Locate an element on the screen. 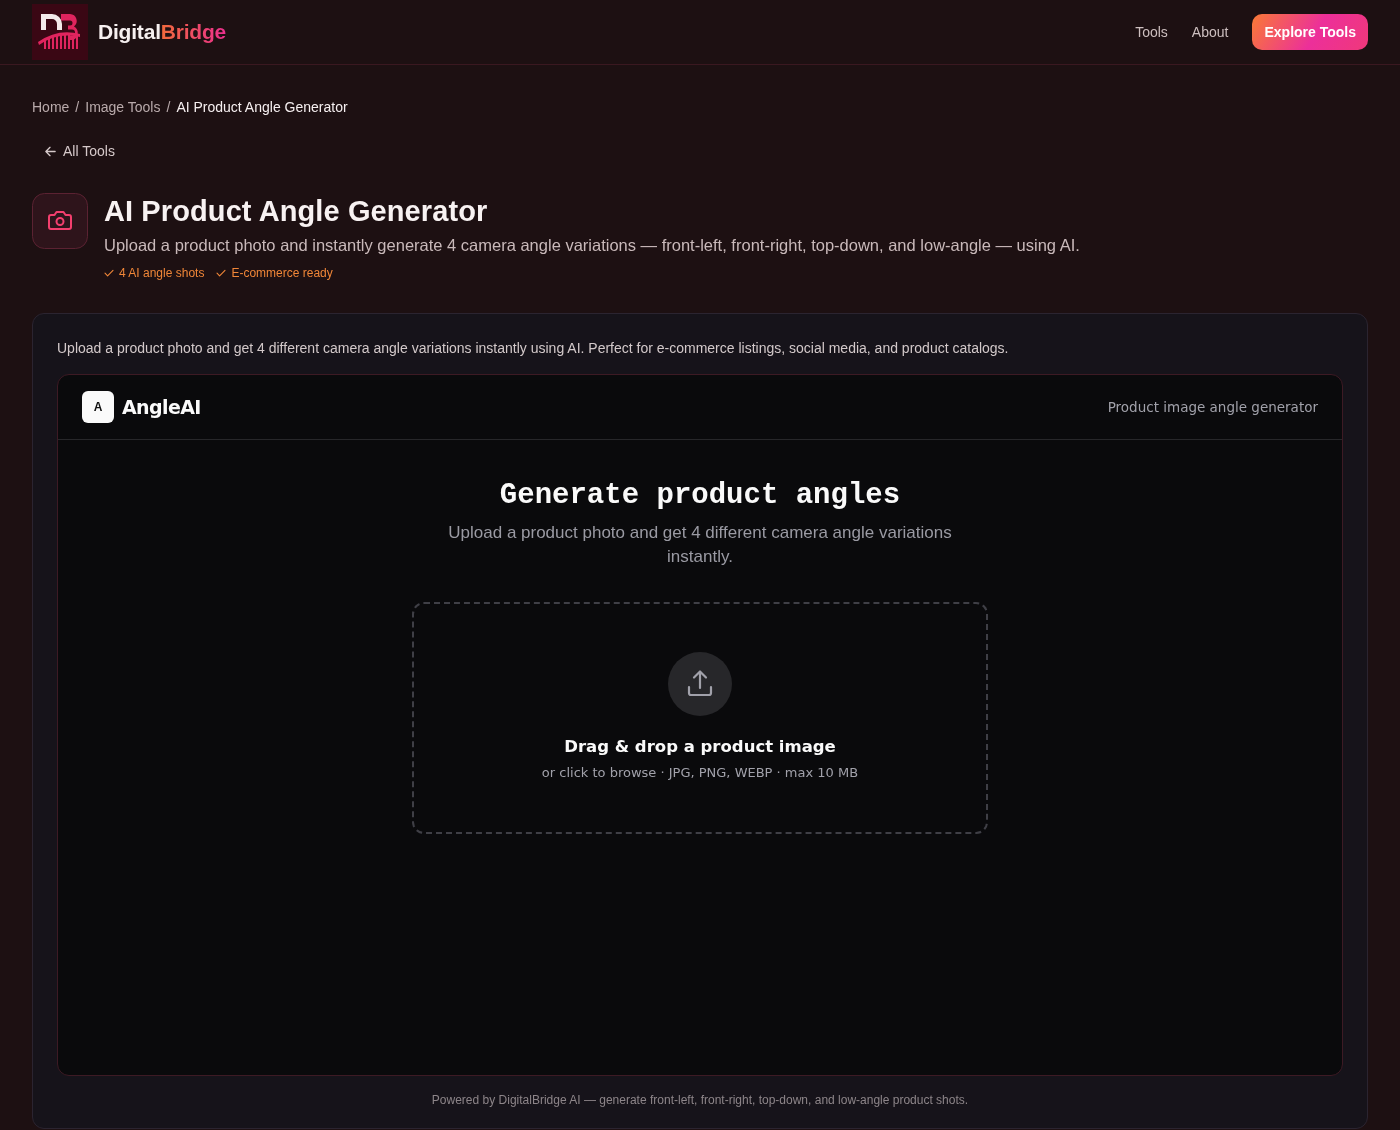 This screenshot has height=1130, width=1400. breadcrumb-link: Home is located at coordinates (51, 107).